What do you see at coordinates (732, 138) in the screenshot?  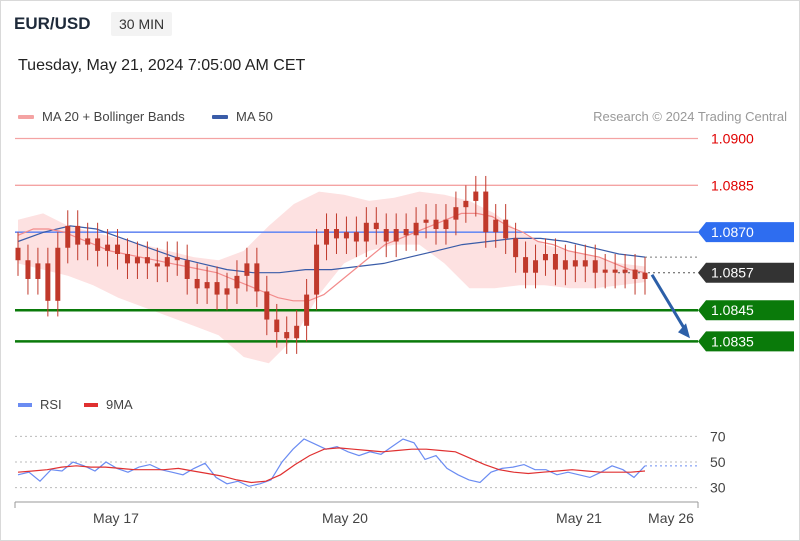 I see `level-label-resistance: 1.0900` at bounding box center [732, 138].